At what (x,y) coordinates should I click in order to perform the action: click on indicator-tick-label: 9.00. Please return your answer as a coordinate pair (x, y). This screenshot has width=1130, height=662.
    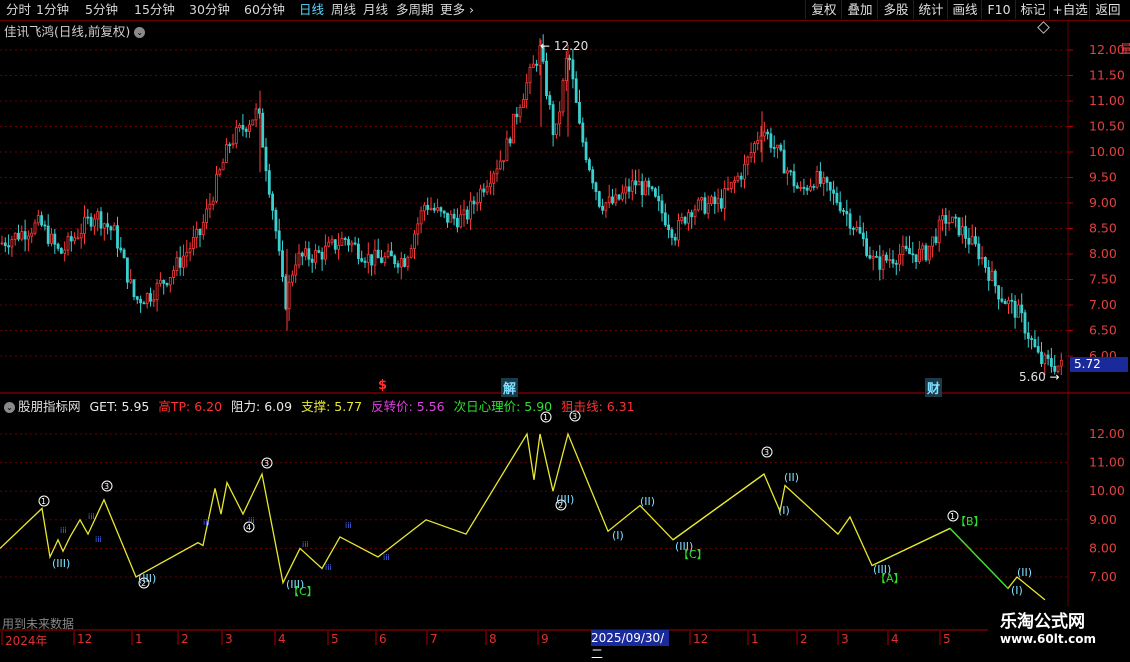
    Looking at the image, I should click on (1103, 519).